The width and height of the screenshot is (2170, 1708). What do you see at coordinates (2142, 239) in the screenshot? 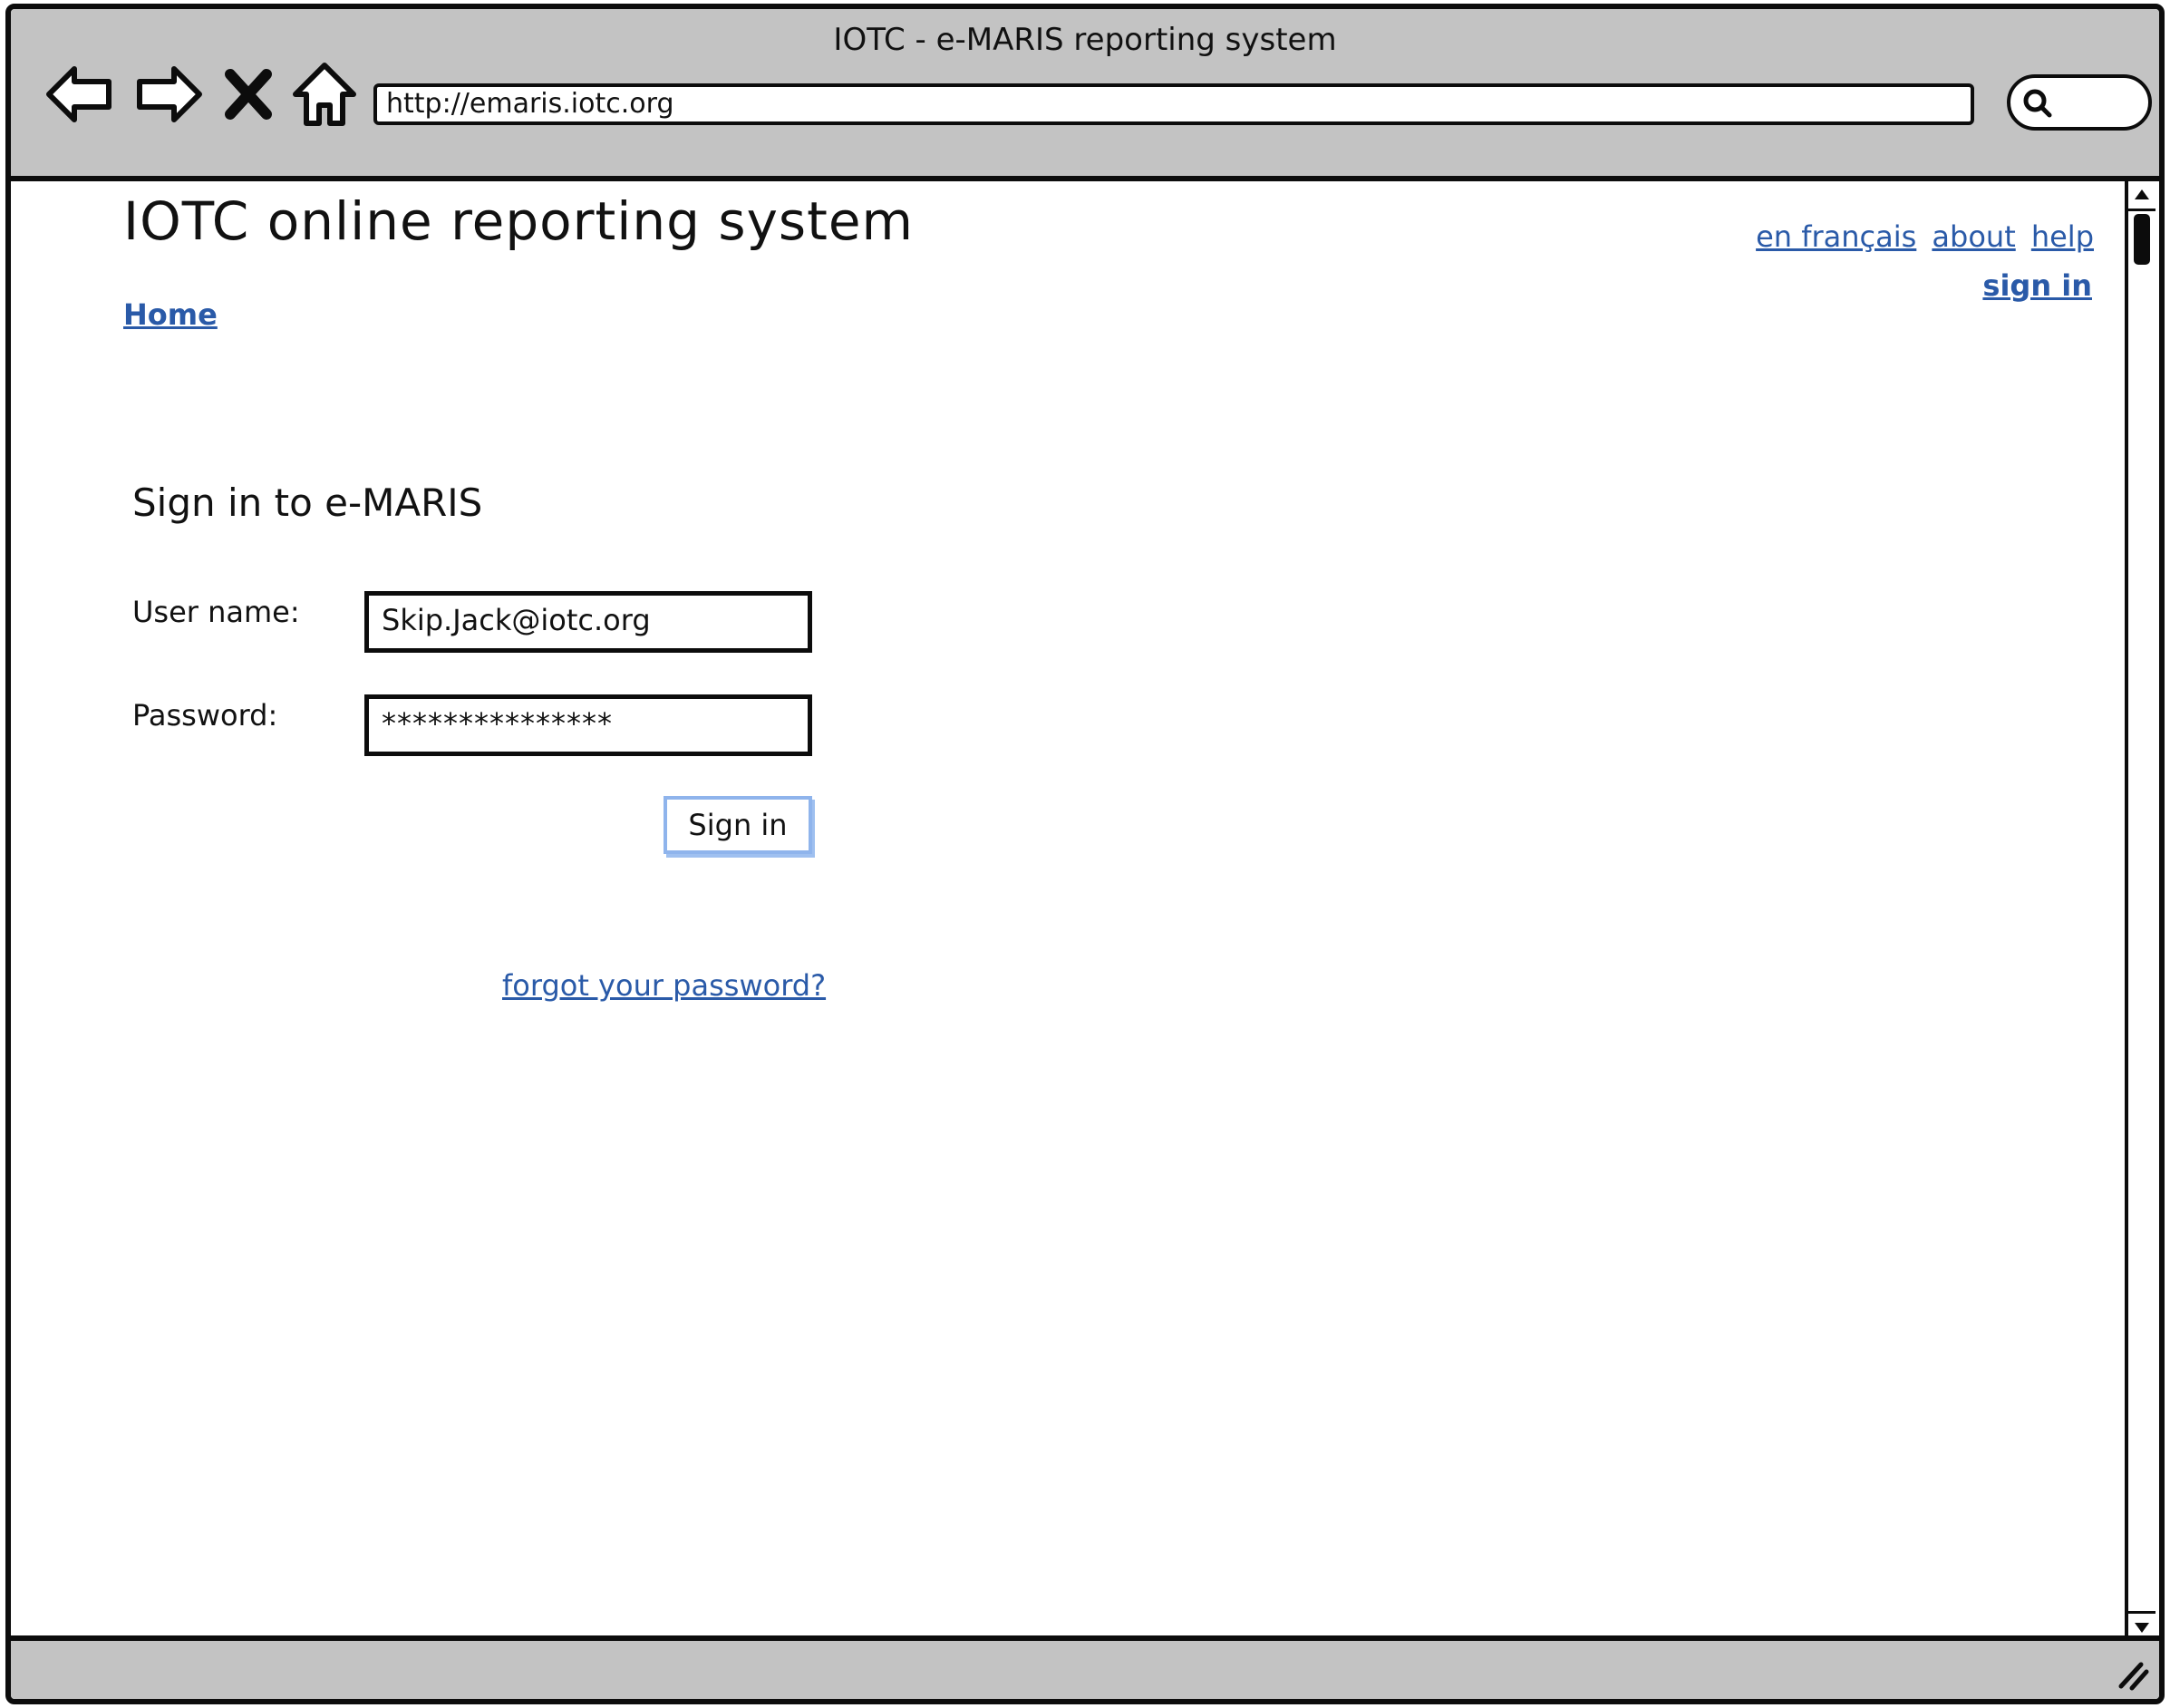
I see `scroll-thumb` at bounding box center [2142, 239].